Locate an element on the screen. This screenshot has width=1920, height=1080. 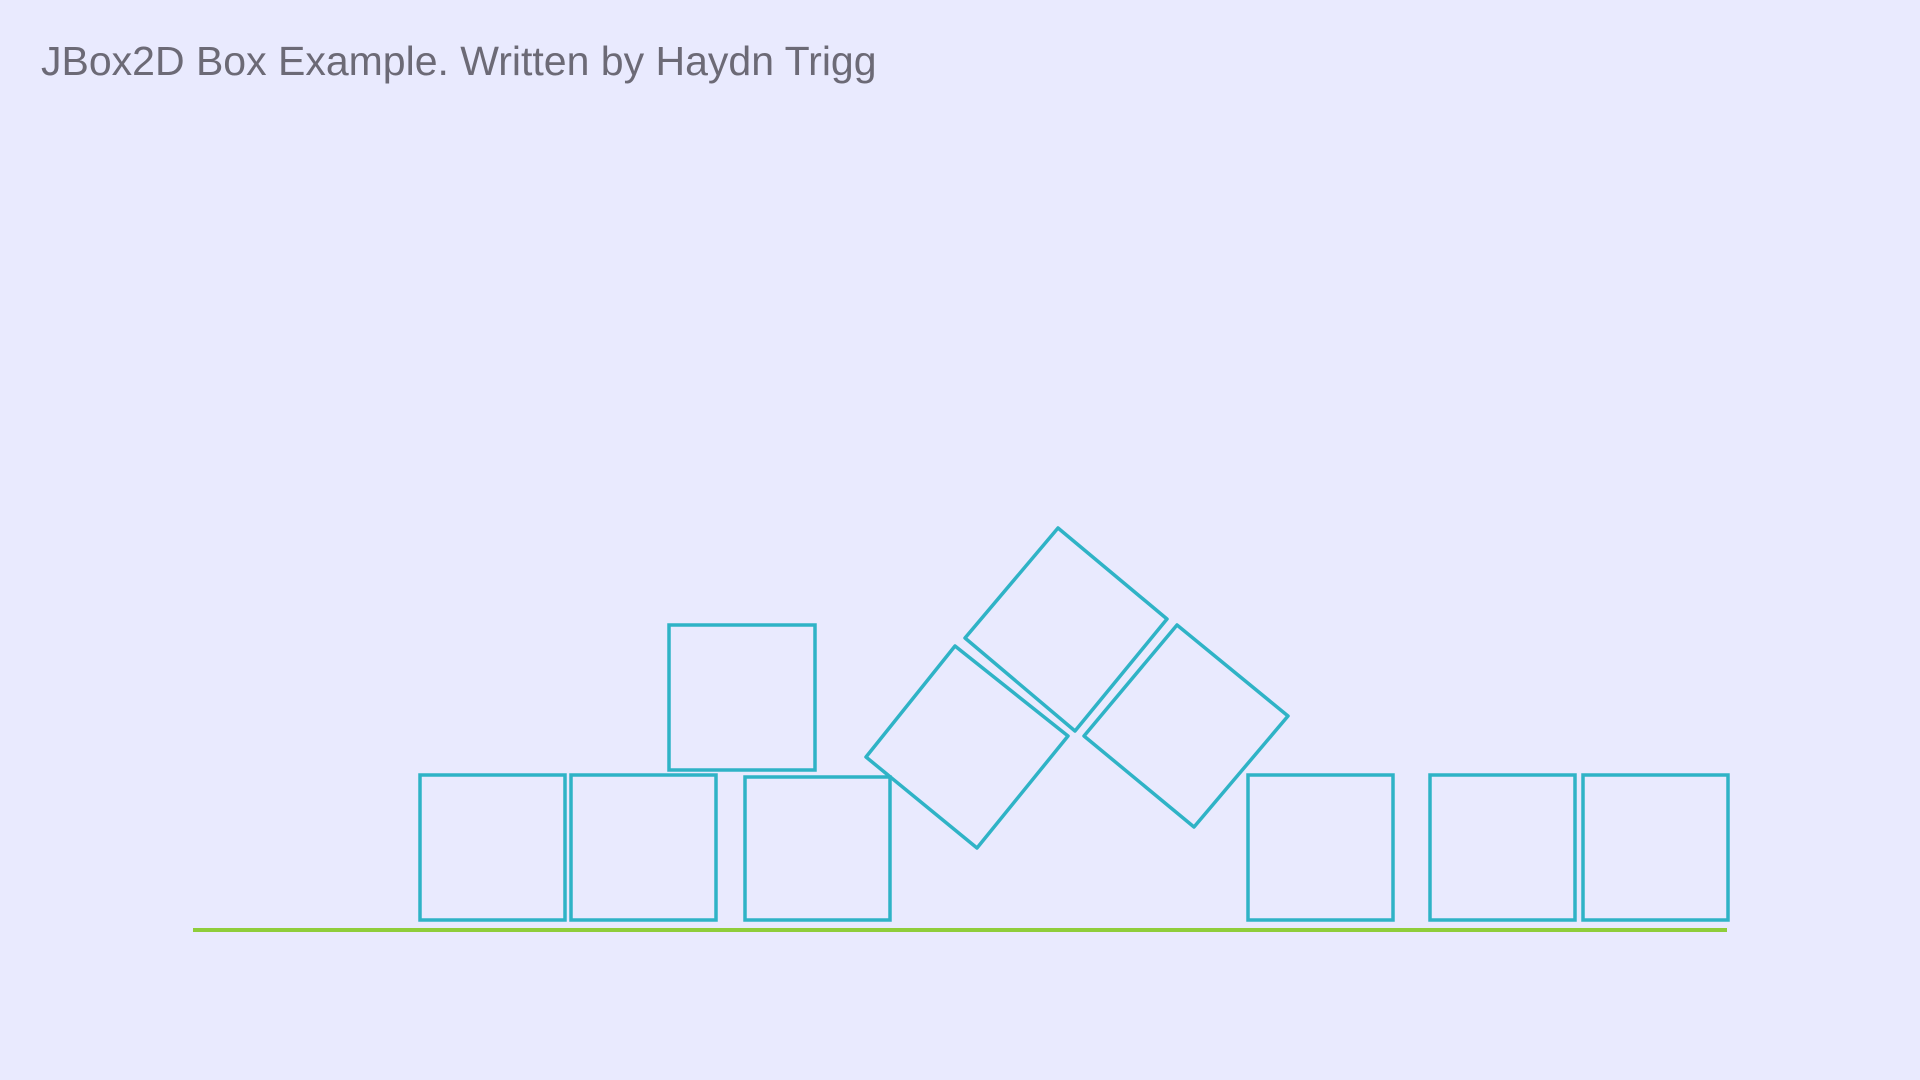
box-5-tilted is located at coordinates (967, 747).